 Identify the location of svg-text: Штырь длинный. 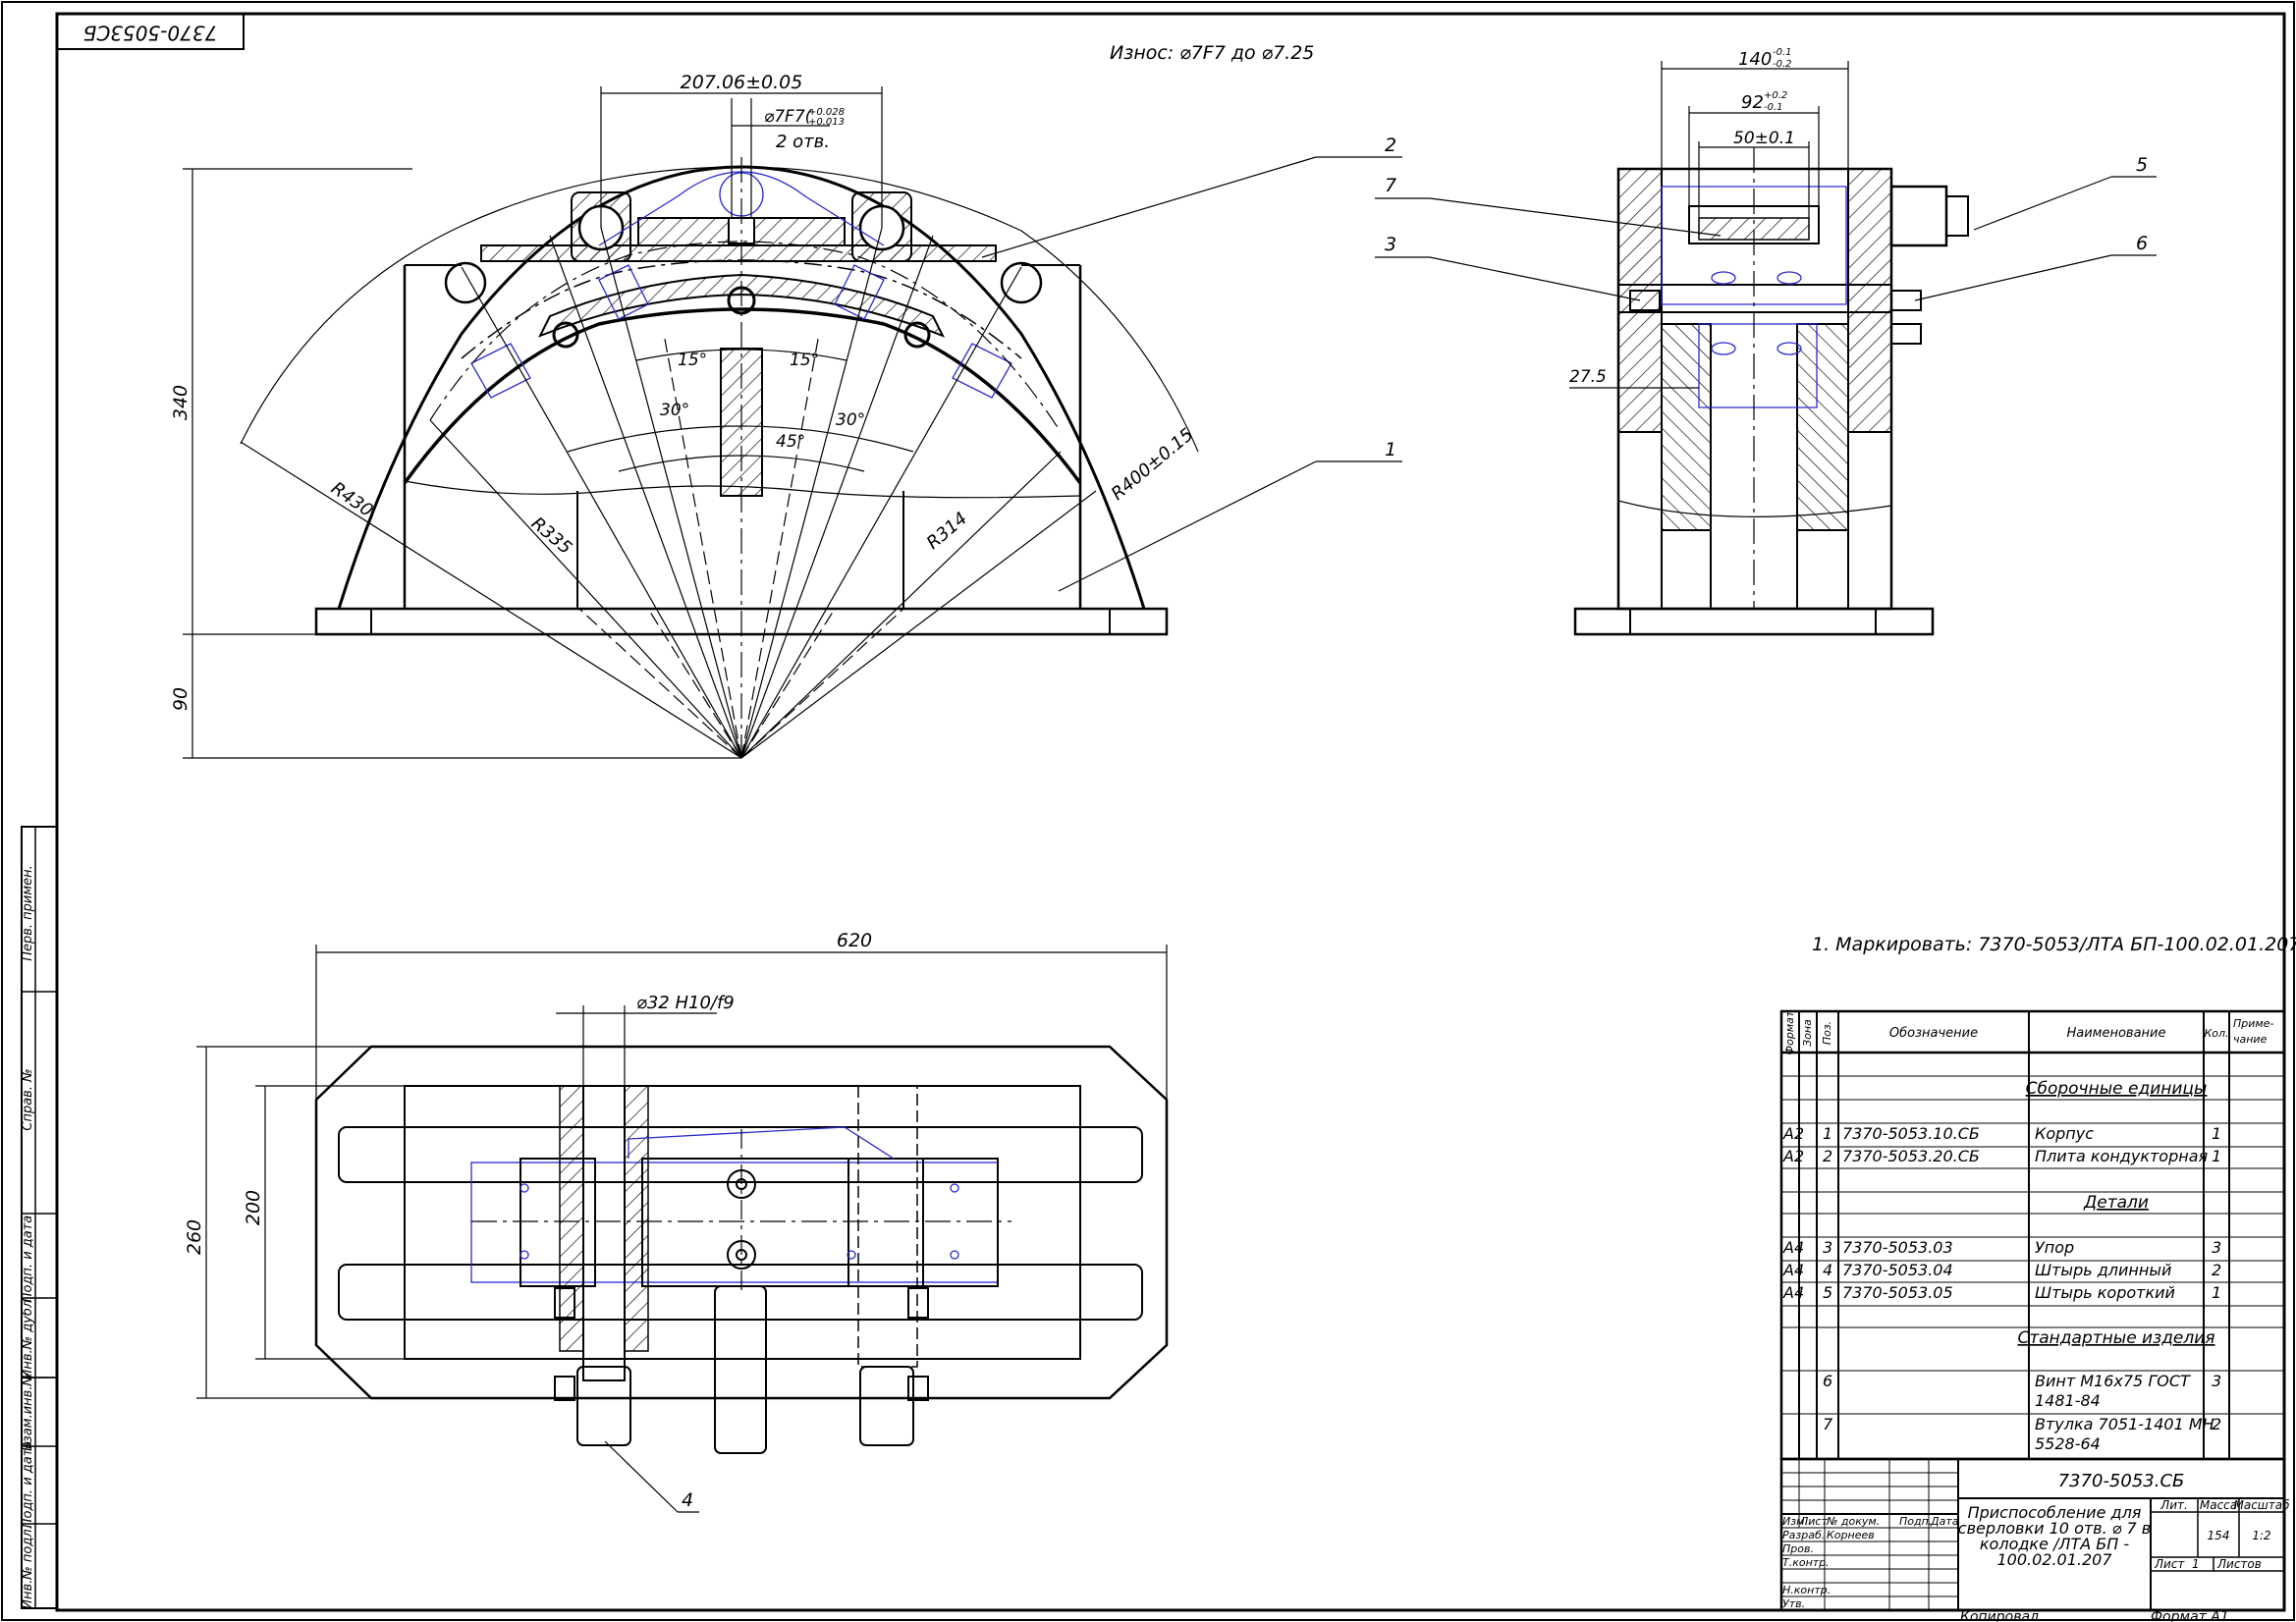
(2103, 1270).